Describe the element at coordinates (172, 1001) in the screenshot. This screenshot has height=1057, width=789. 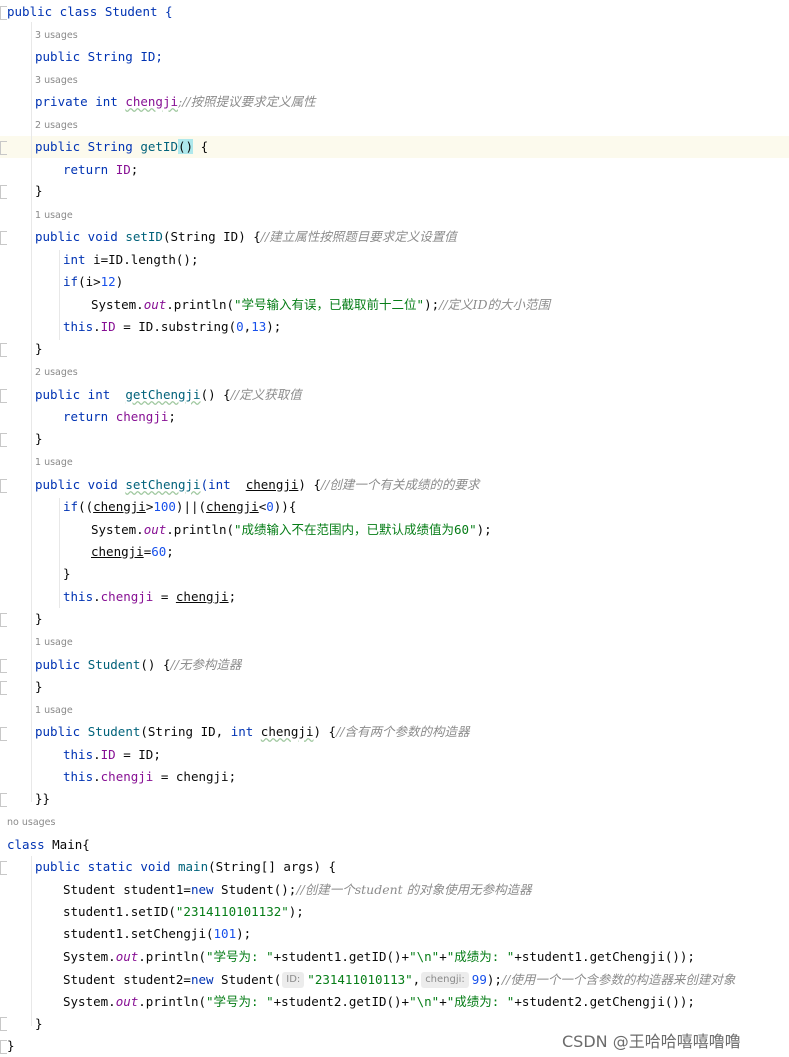
I see `code-token: .println(` at that location.